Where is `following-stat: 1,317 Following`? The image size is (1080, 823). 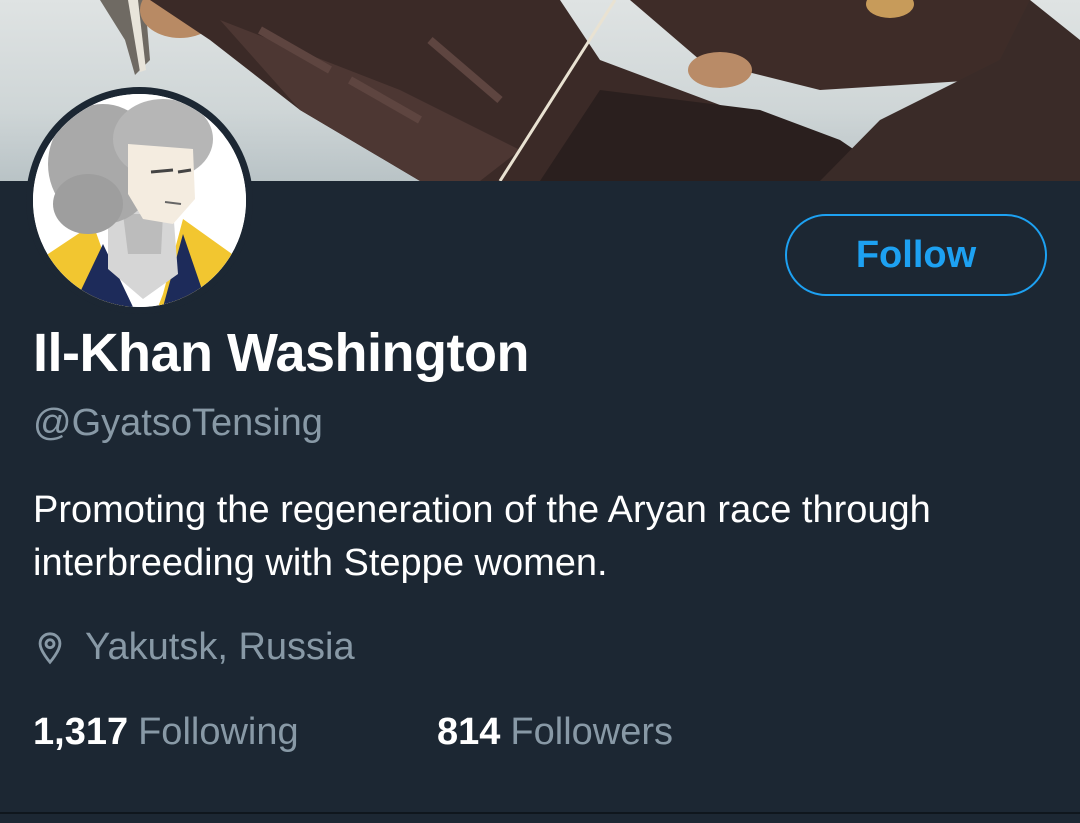
following-stat: 1,317 Following is located at coordinates (166, 732).